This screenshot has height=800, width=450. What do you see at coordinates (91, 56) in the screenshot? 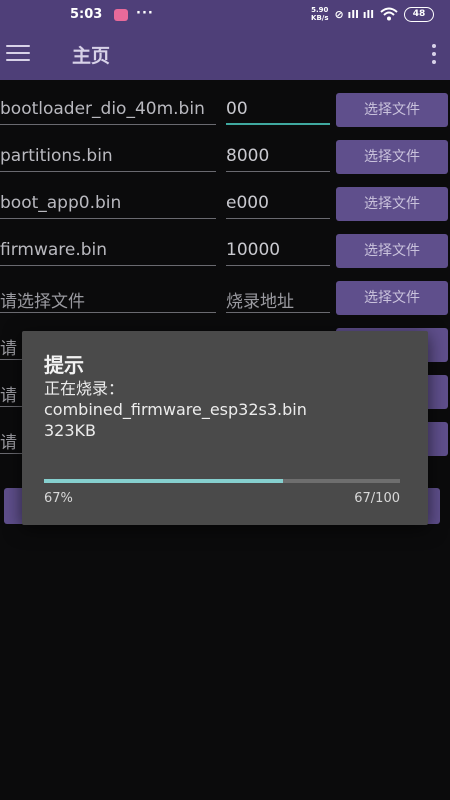
I see `page-title: 主页` at bounding box center [91, 56].